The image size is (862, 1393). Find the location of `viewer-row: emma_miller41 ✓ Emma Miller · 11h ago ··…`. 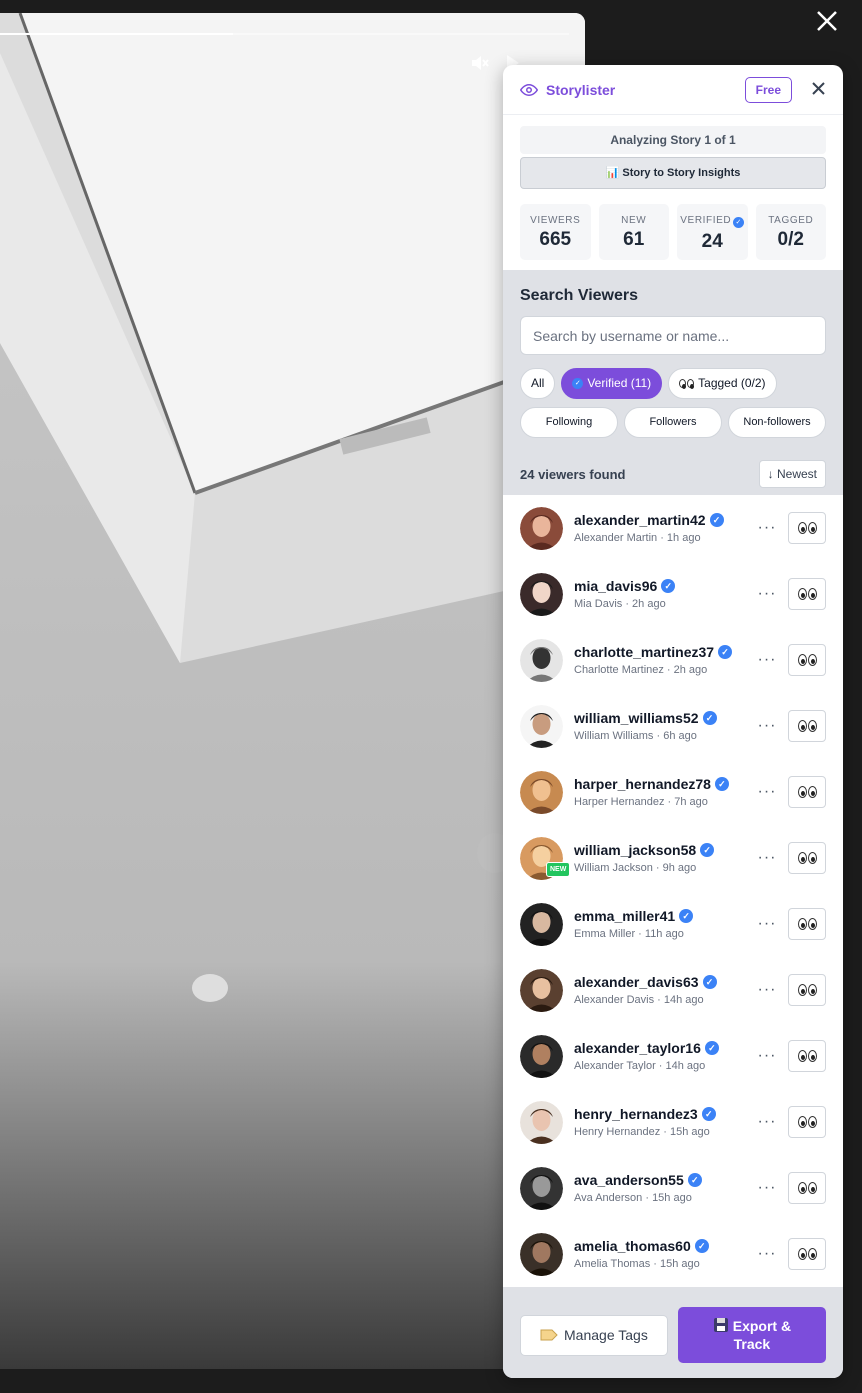

viewer-row: emma_miller41 ✓ Emma Miller · 11h ago ··… is located at coordinates (673, 924).